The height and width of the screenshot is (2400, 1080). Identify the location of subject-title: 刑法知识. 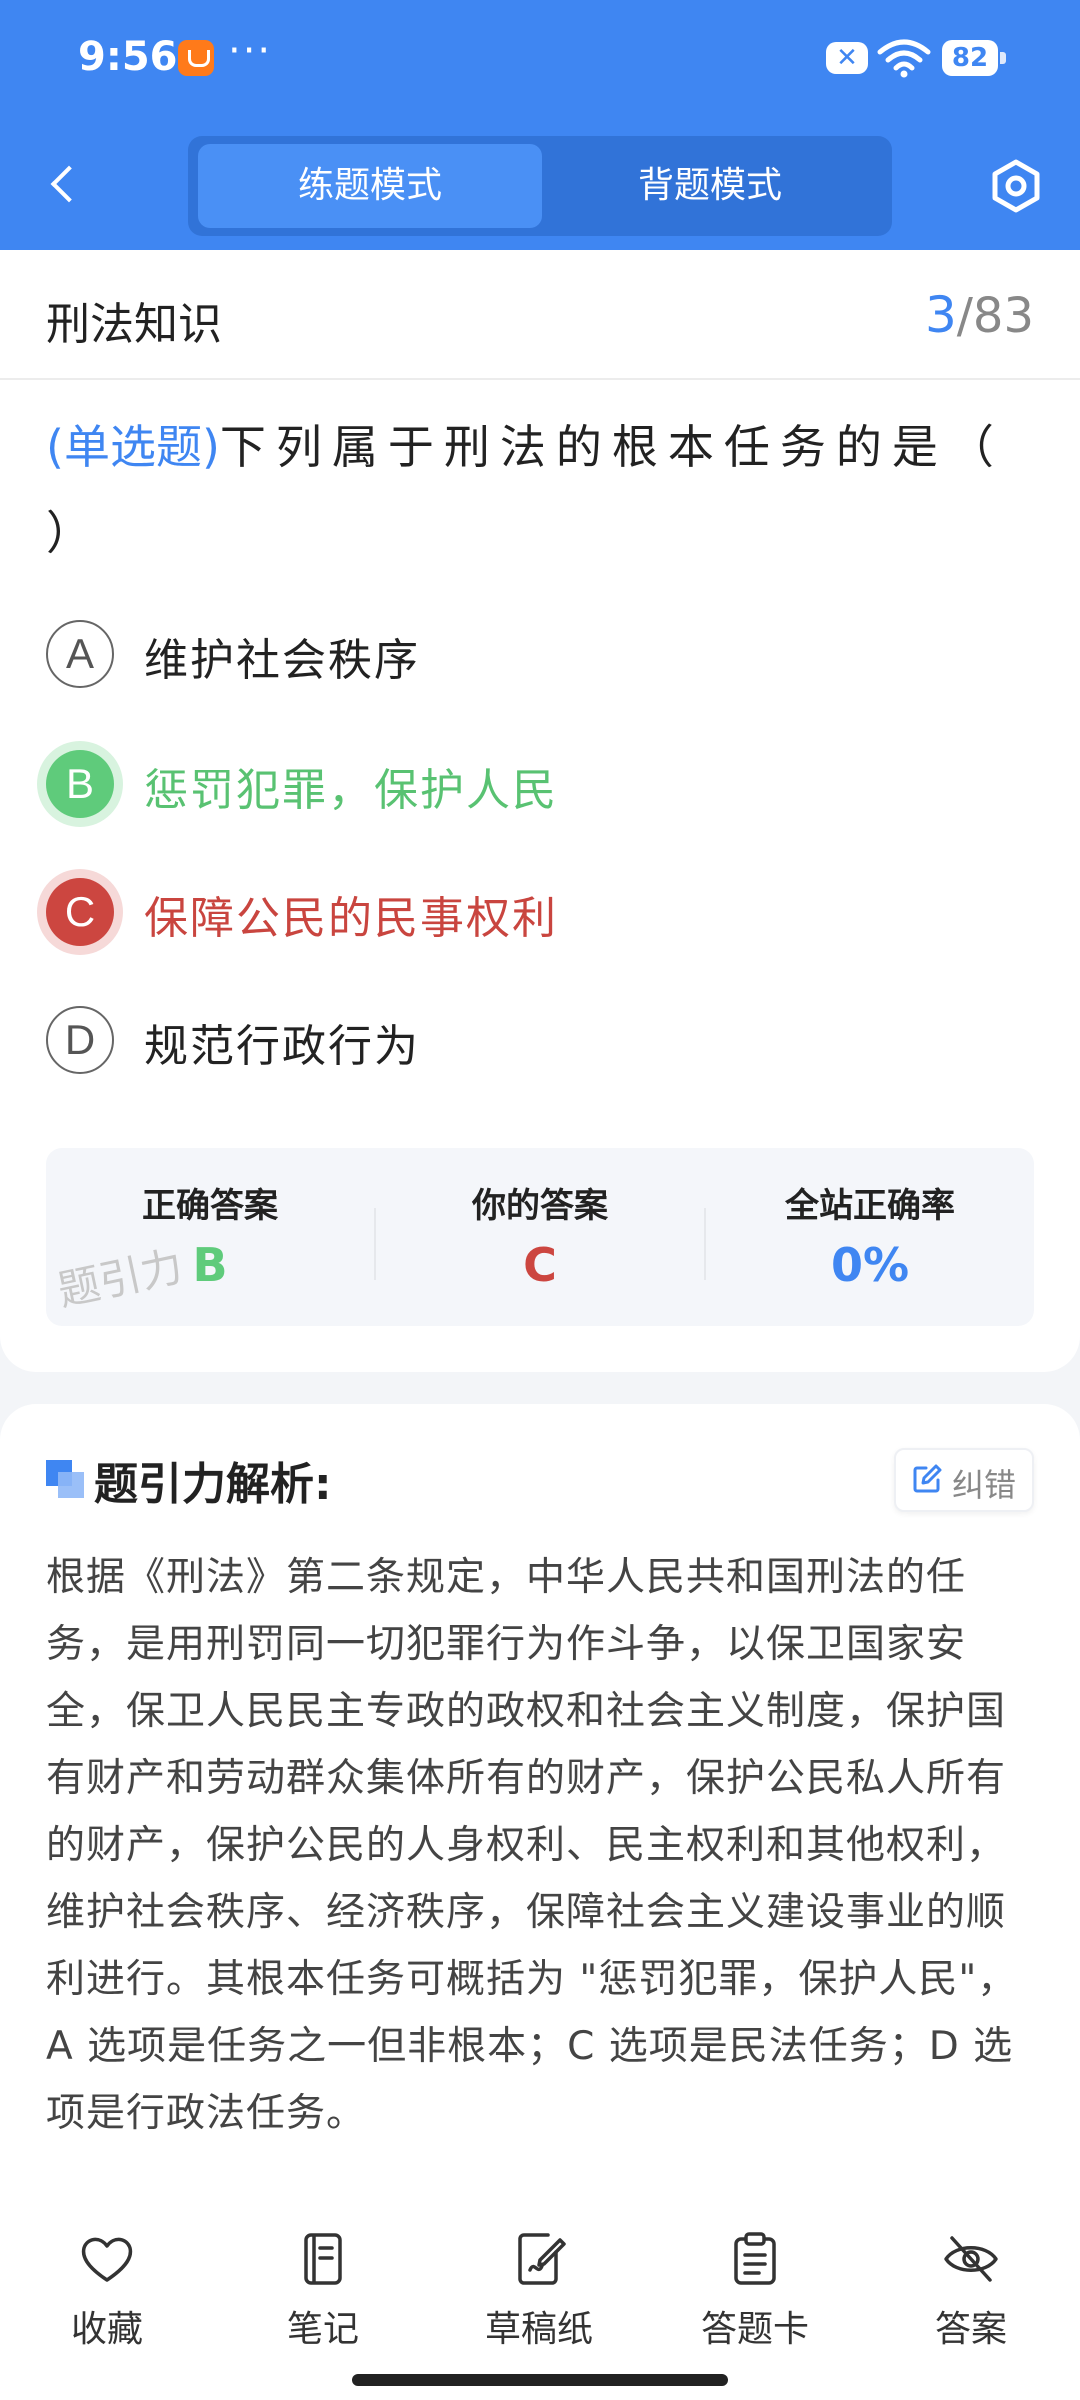
(134, 324).